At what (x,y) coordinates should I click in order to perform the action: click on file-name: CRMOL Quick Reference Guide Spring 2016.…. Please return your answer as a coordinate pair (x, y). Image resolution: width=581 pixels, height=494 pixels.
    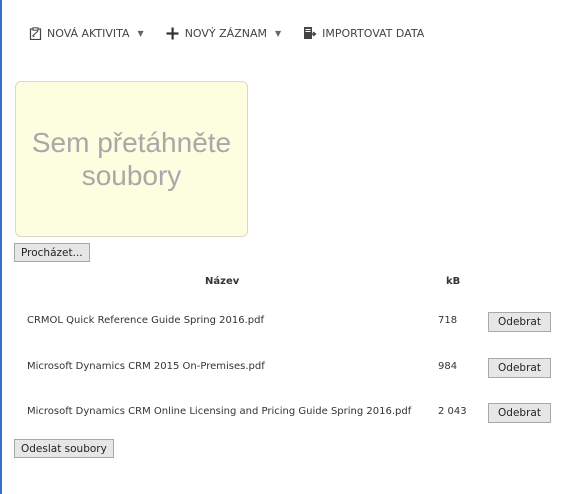
    Looking at the image, I should click on (146, 320).